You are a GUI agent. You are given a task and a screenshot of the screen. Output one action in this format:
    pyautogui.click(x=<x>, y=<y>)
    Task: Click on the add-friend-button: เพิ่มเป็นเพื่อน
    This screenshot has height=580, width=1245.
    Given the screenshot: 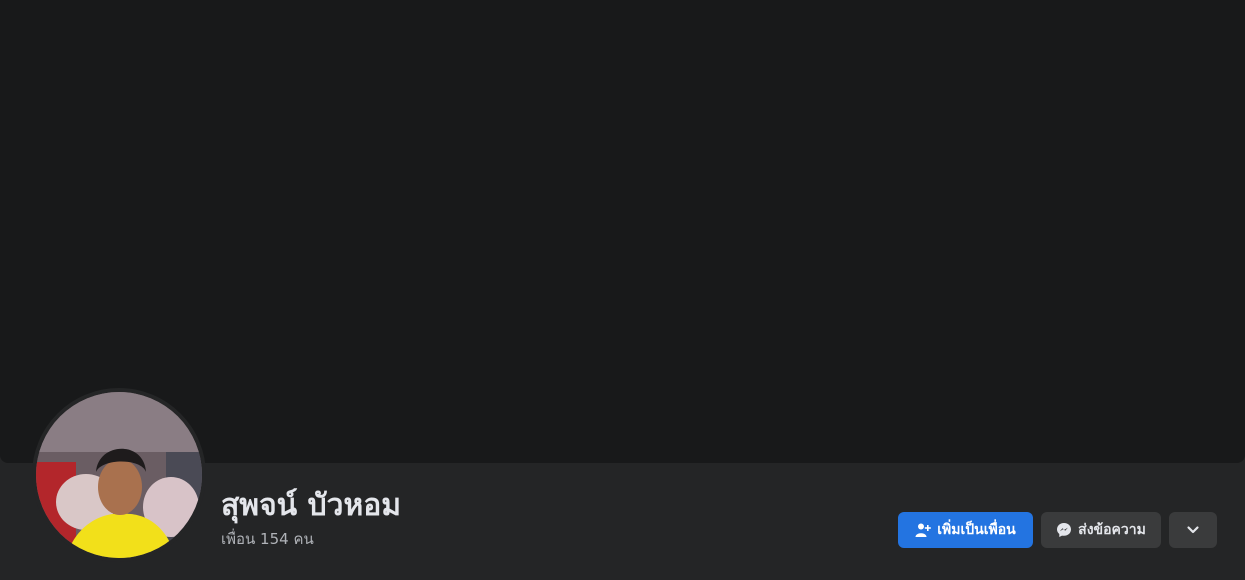 What is the action you would take?
    pyautogui.click(x=965, y=530)
    